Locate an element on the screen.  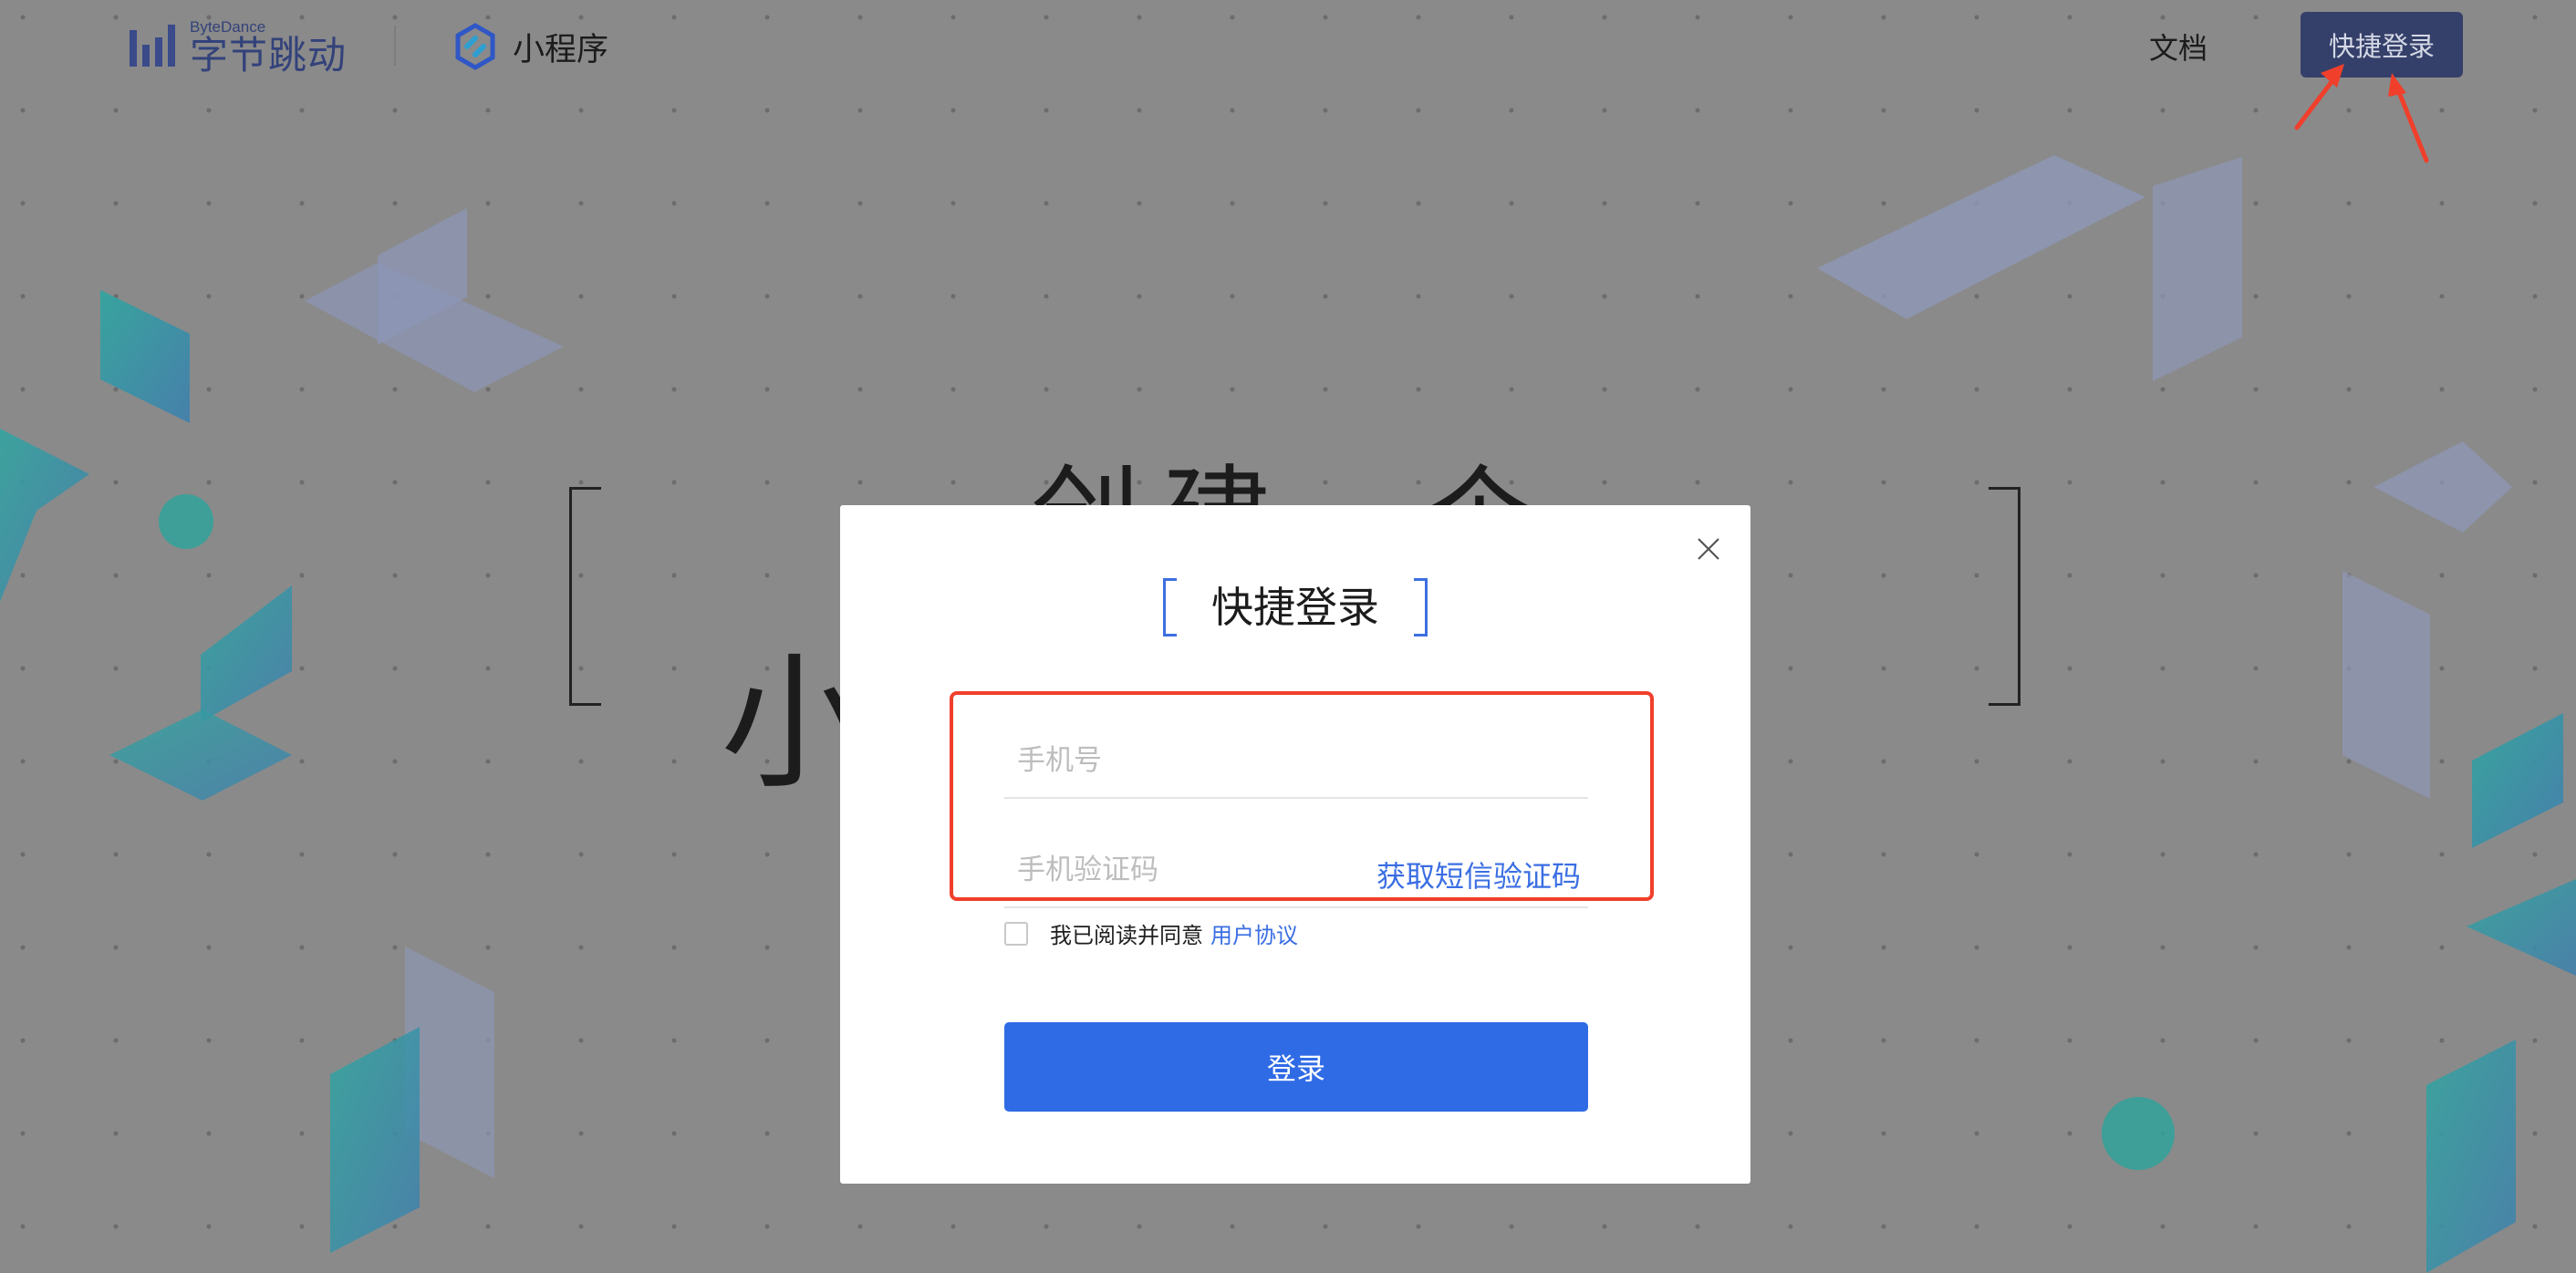
title-bracket-right is located at coordinates (1421, 607).